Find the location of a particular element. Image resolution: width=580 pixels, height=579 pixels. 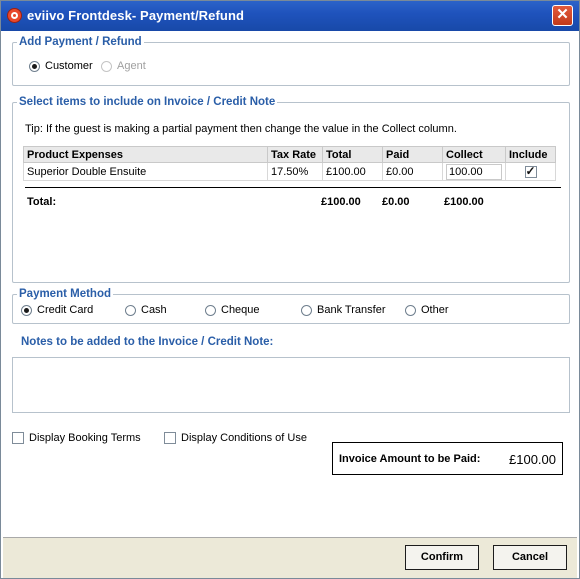

eviivo-logo-icon is located at coordinates (14, 15).